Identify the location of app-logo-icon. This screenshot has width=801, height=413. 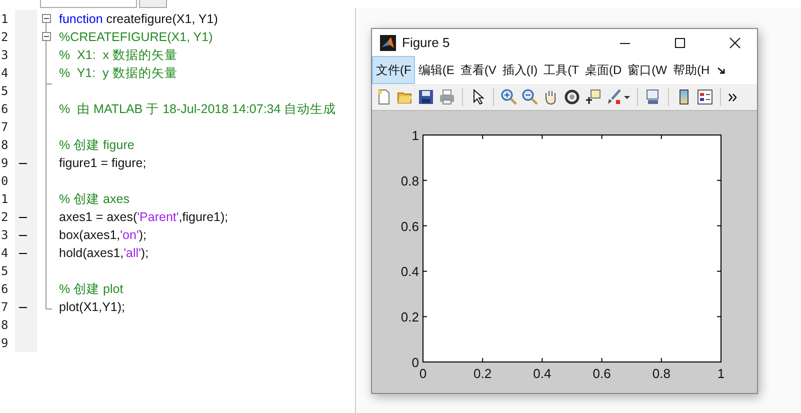
(388, 42).